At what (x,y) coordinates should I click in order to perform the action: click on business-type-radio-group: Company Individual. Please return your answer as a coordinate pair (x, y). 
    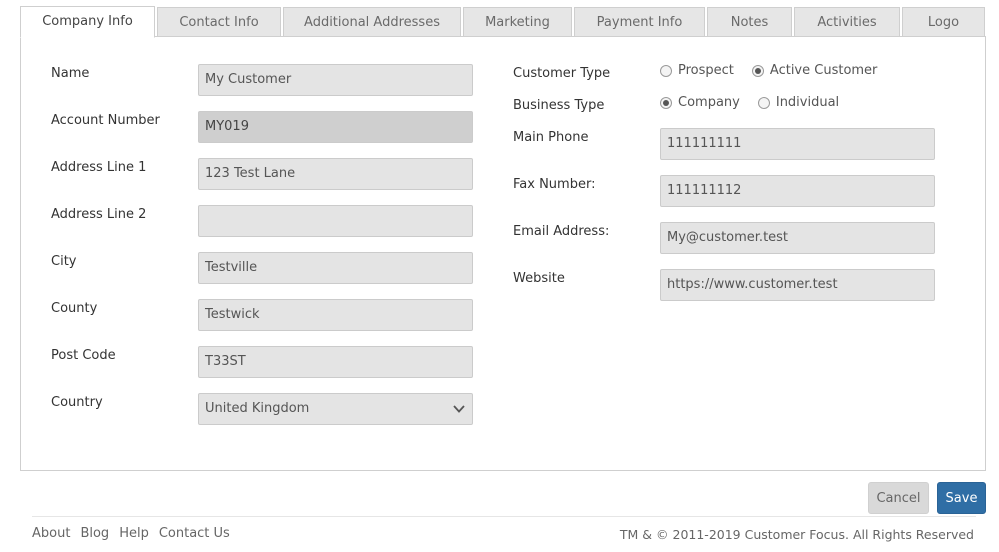
    Looking at the image, I should click on (758, 102).